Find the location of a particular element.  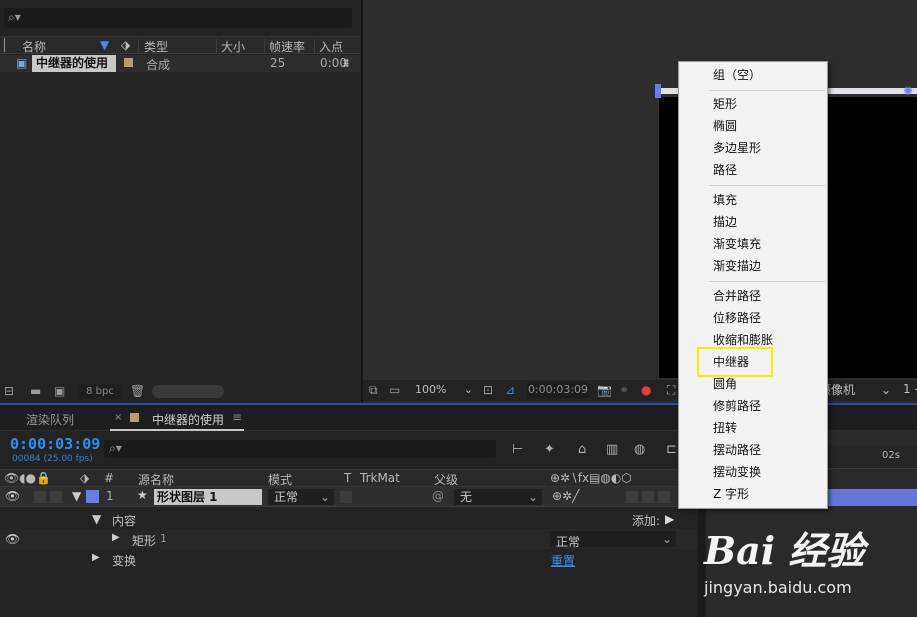

layer-duration-bar is located at coordinates (871, 497).